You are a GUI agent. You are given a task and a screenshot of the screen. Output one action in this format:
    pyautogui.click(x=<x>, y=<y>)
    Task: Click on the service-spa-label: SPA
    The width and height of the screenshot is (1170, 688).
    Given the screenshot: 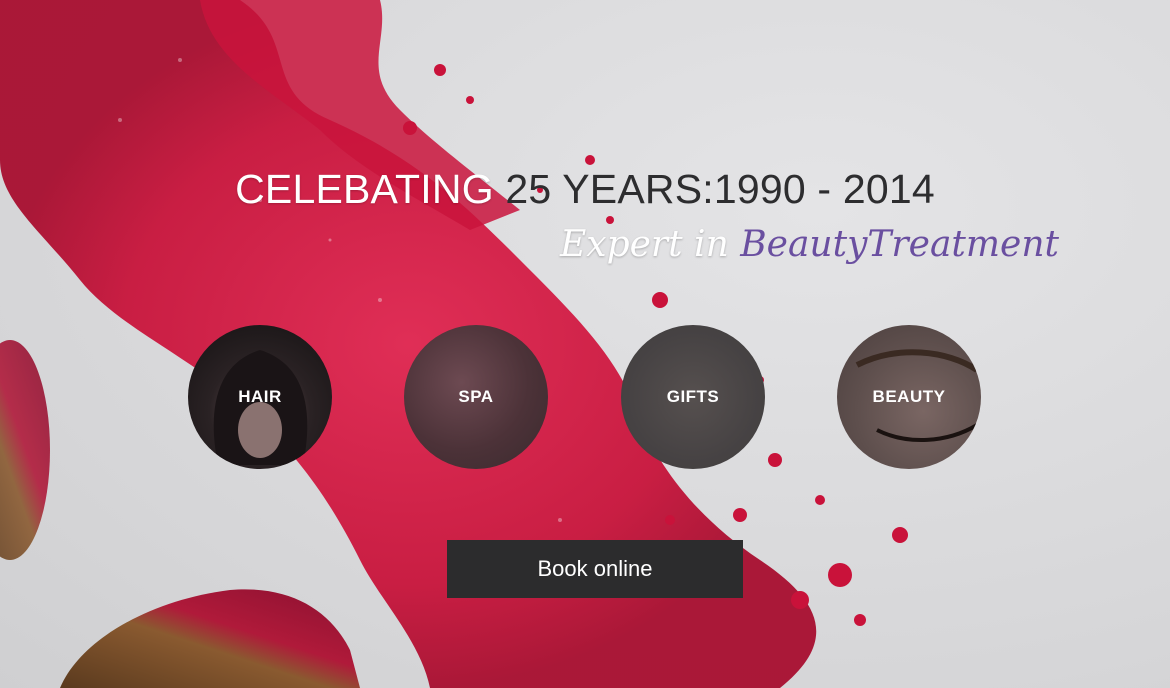 What is the action you would take?
    pyautogui.click(x=476, y=396)
    